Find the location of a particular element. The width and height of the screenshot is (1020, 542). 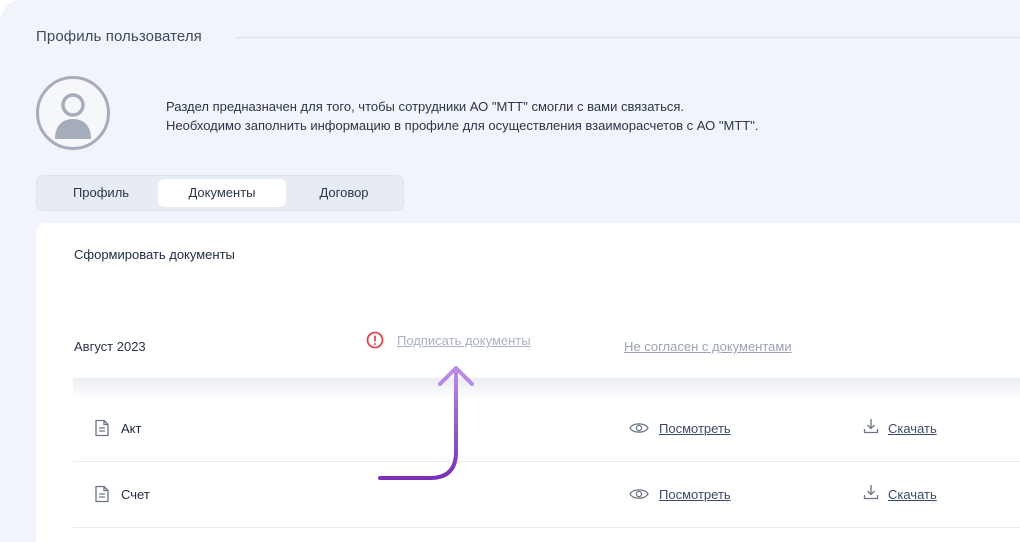

table-row: Счет Посмотреть Скачать is located at coordinates (546, 495).